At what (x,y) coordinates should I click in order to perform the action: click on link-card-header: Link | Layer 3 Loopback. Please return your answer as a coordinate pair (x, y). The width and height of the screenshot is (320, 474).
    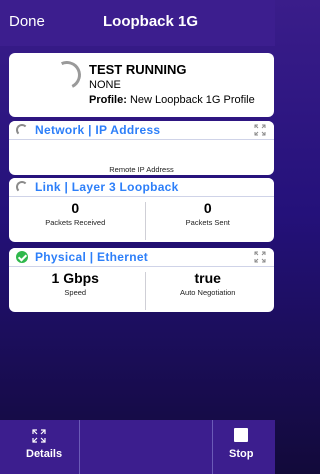
    Looking at the image, I should click on (141, 187).